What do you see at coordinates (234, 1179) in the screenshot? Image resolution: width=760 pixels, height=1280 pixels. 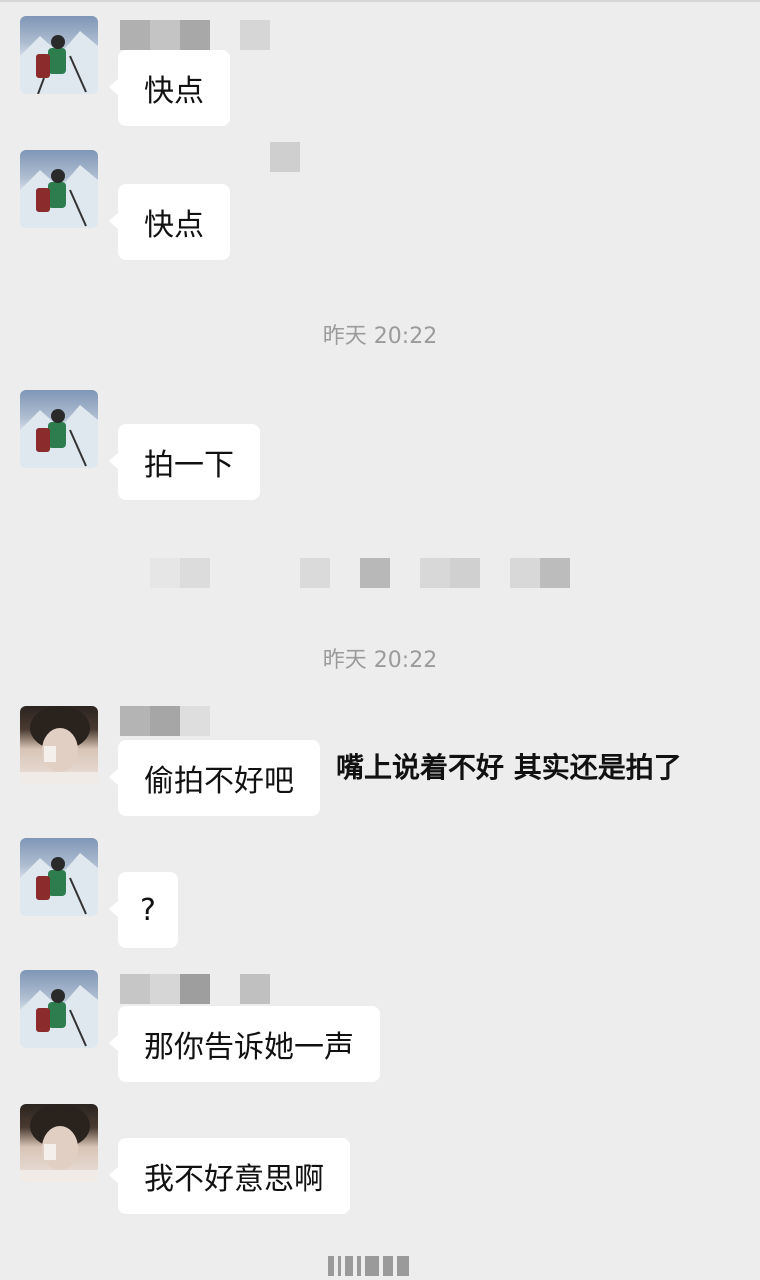 I see `message-text: 我不好意思啊` at bounding box center [234, 1179].